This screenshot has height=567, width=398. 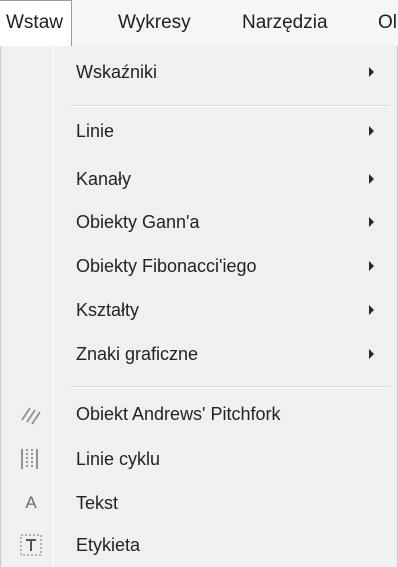 What do you see at coordinates (387, 23) in the screenshot?
I see `menu-ol: Ol` at bounding box center [387, 23].